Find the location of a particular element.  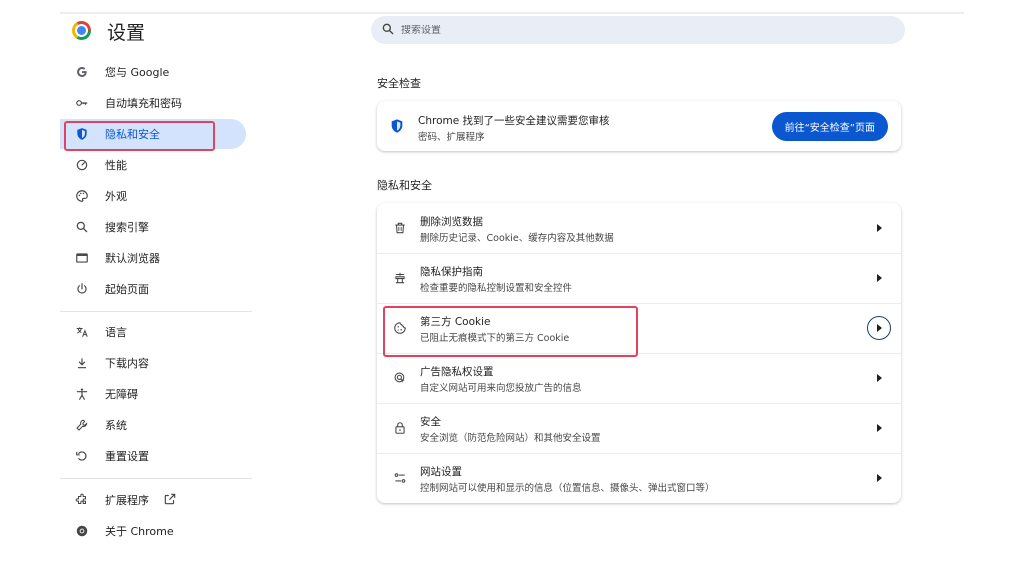

row-subtitle: 安全浏览（防范危险网站）和其他安全设置 is located at coordinates (510, 438).